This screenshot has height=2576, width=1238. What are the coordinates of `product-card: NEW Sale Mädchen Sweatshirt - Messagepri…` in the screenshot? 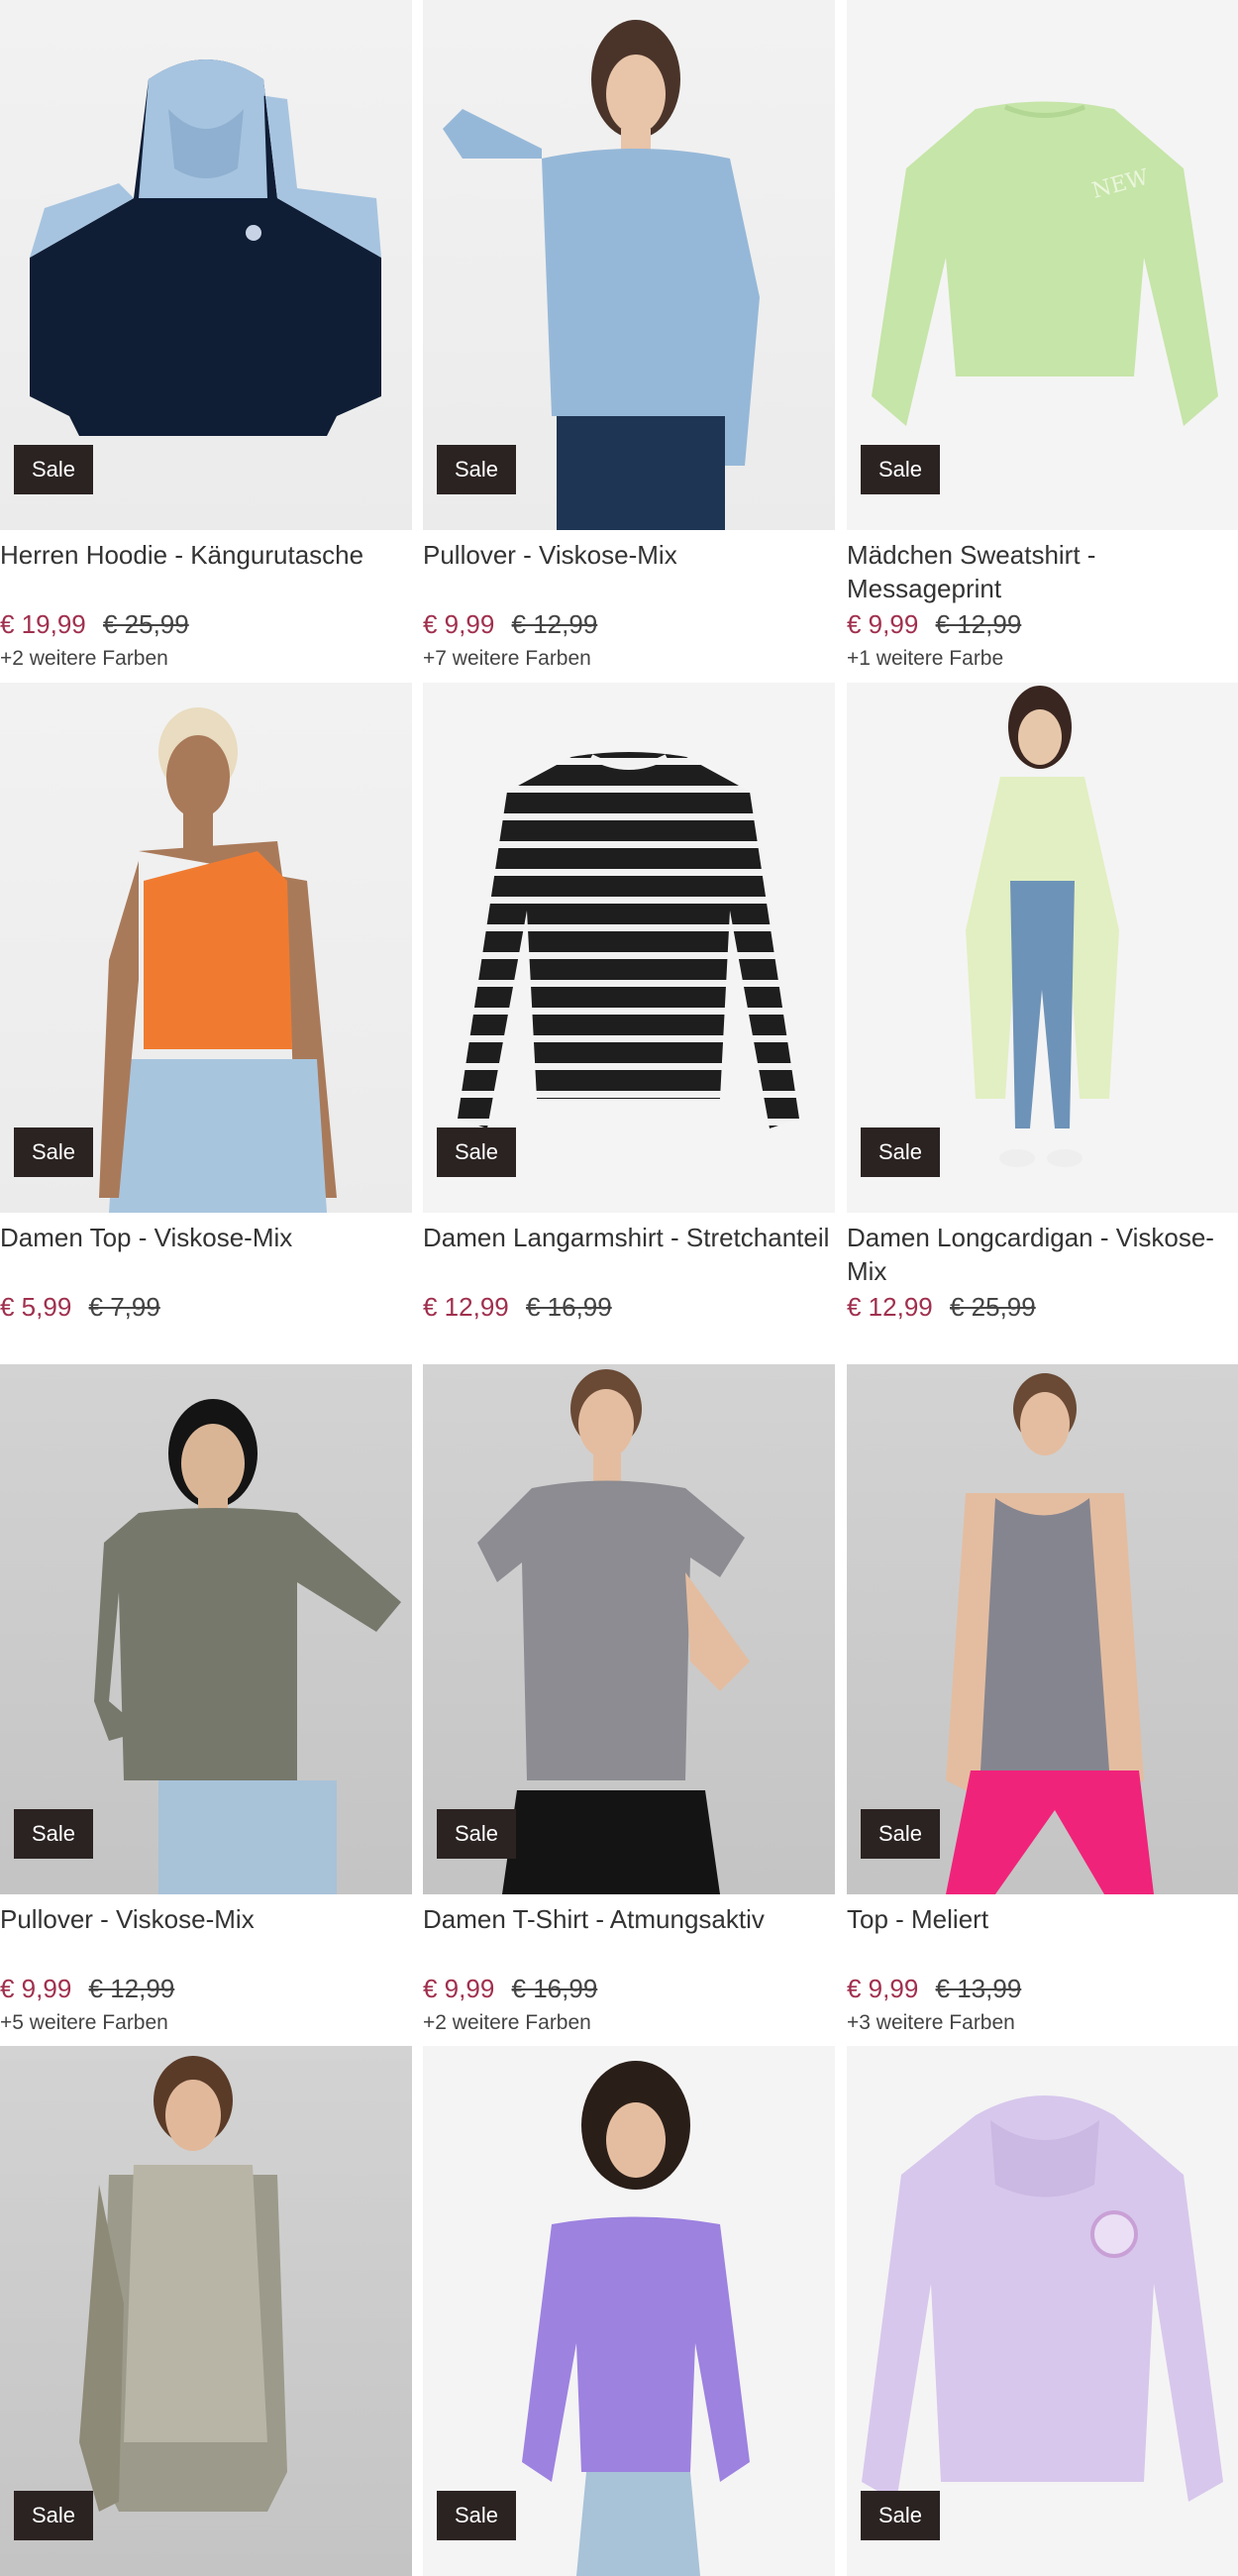 It's located at (1042, 335).